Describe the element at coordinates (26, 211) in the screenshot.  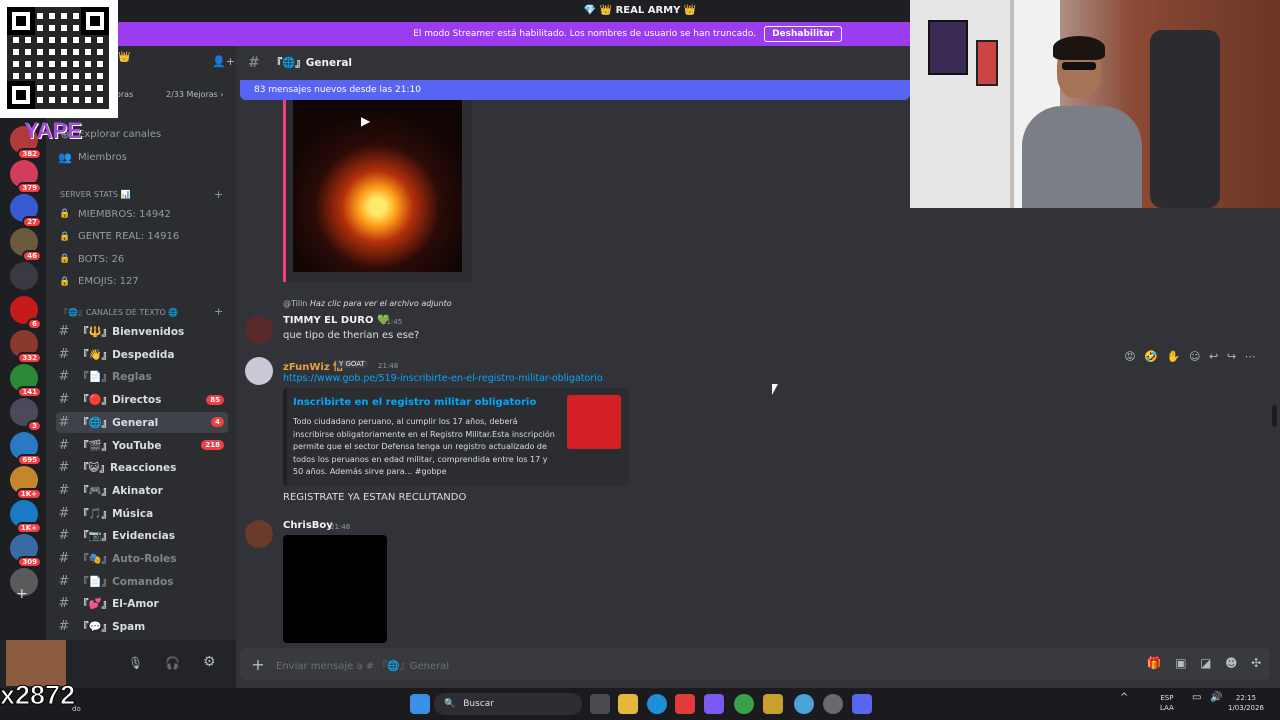
I see `server-icon: 27` at that location.